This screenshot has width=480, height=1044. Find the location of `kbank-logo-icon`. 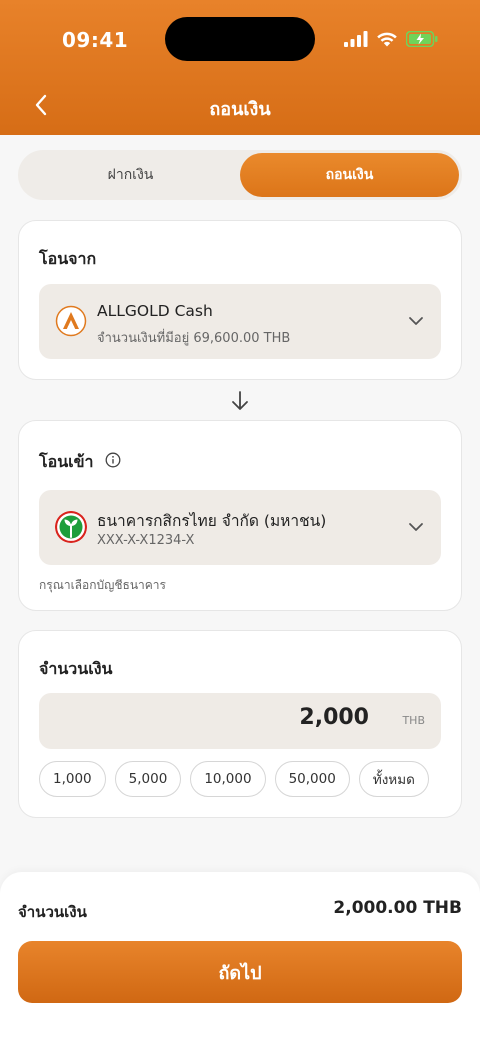

kbank-logo-icon is located at coordinates (71, 527).